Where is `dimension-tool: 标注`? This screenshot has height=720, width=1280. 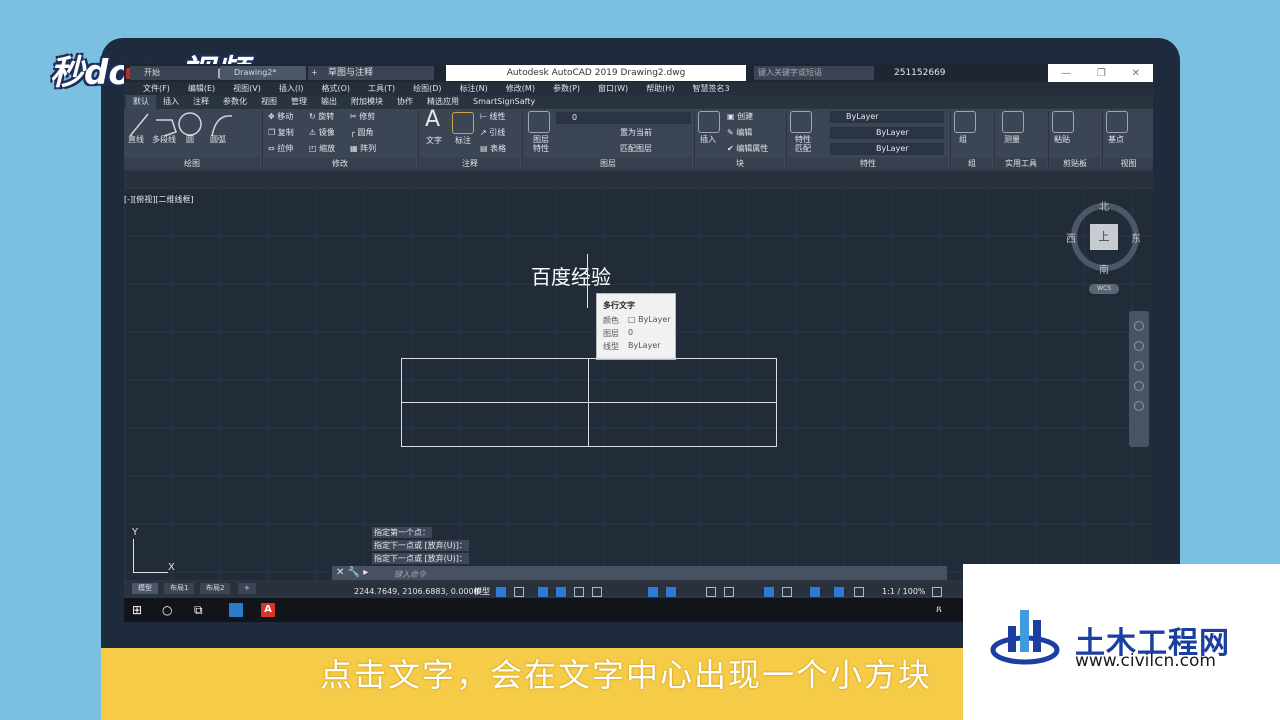 dimension-tool: 标注 is located at coordinates (463, 141).